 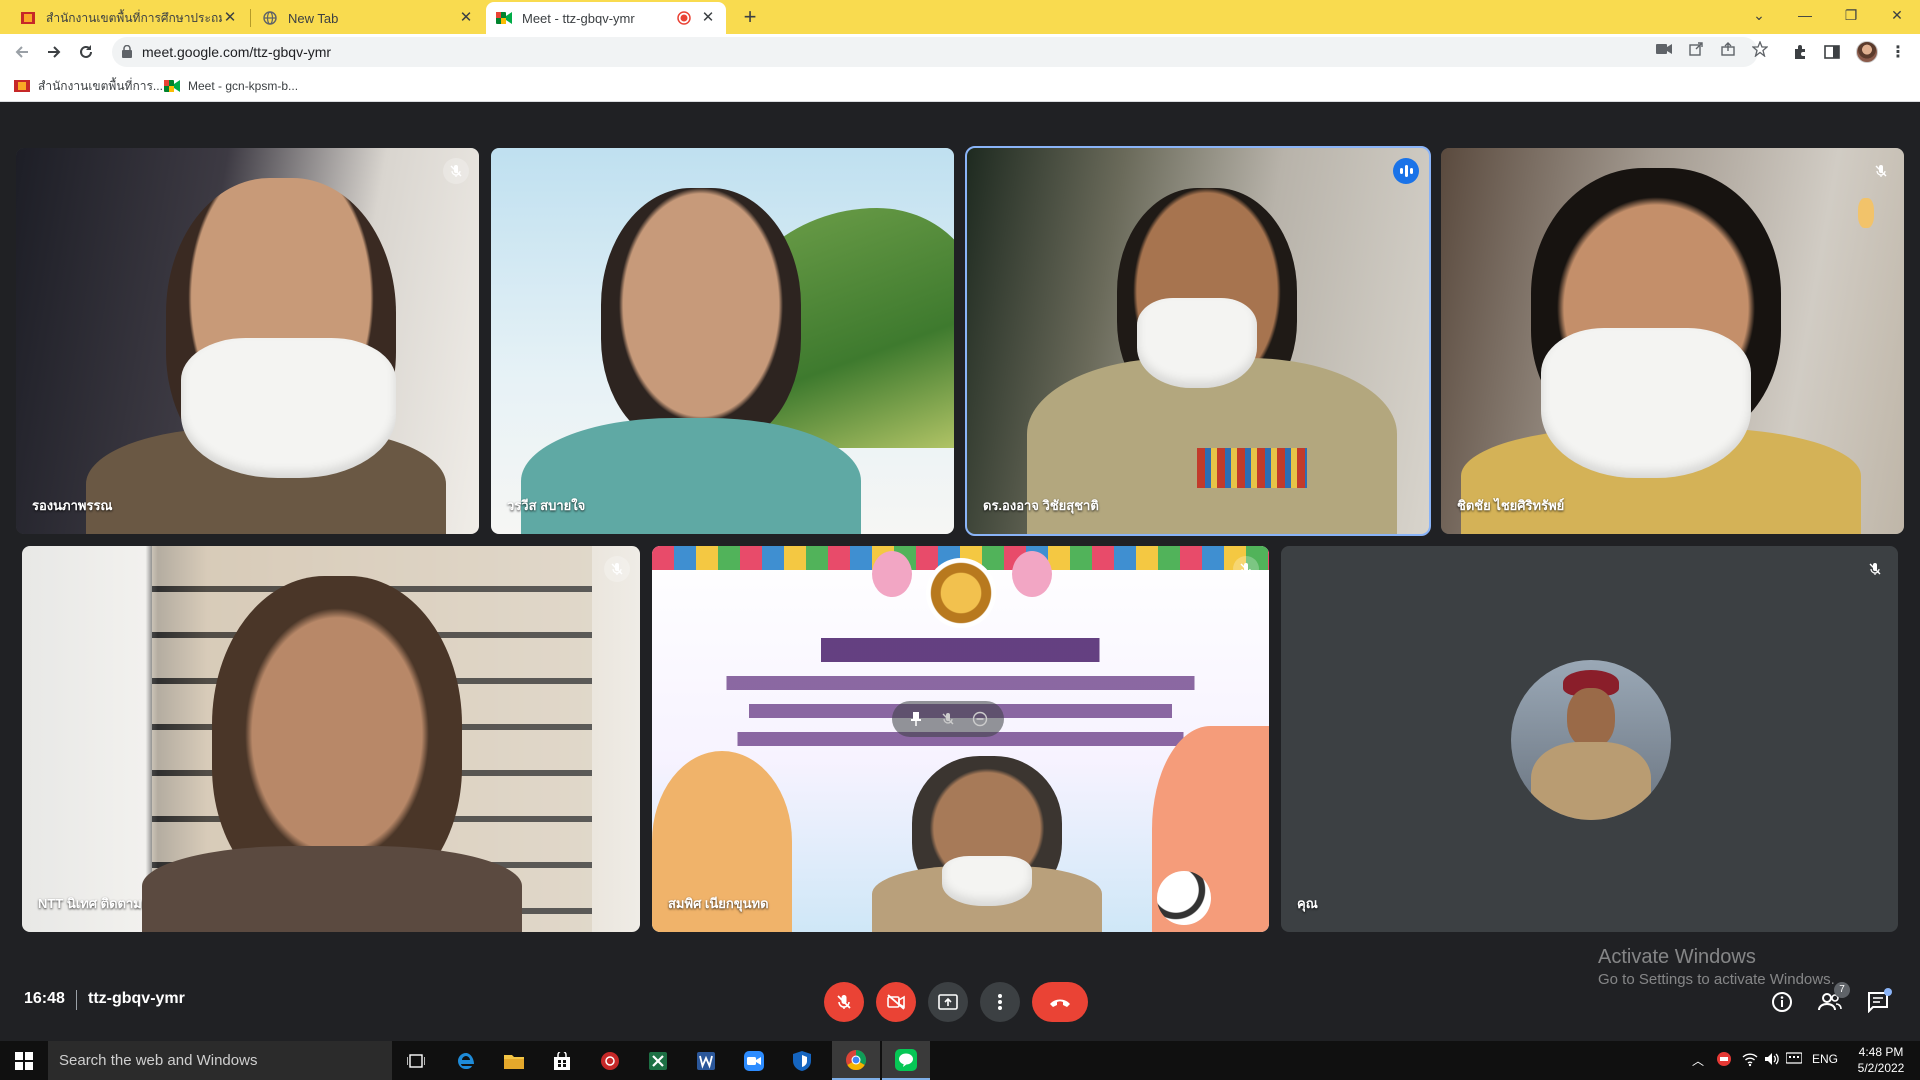 I want to click on school-office-favicon-icon, so click(x=22, y=86).